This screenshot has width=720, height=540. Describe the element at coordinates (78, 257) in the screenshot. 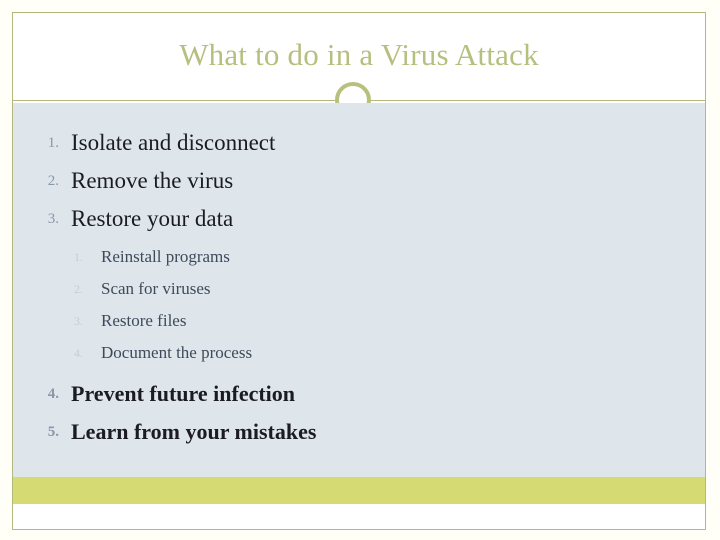

I see `sub-list-item-number: 1.` at that location.